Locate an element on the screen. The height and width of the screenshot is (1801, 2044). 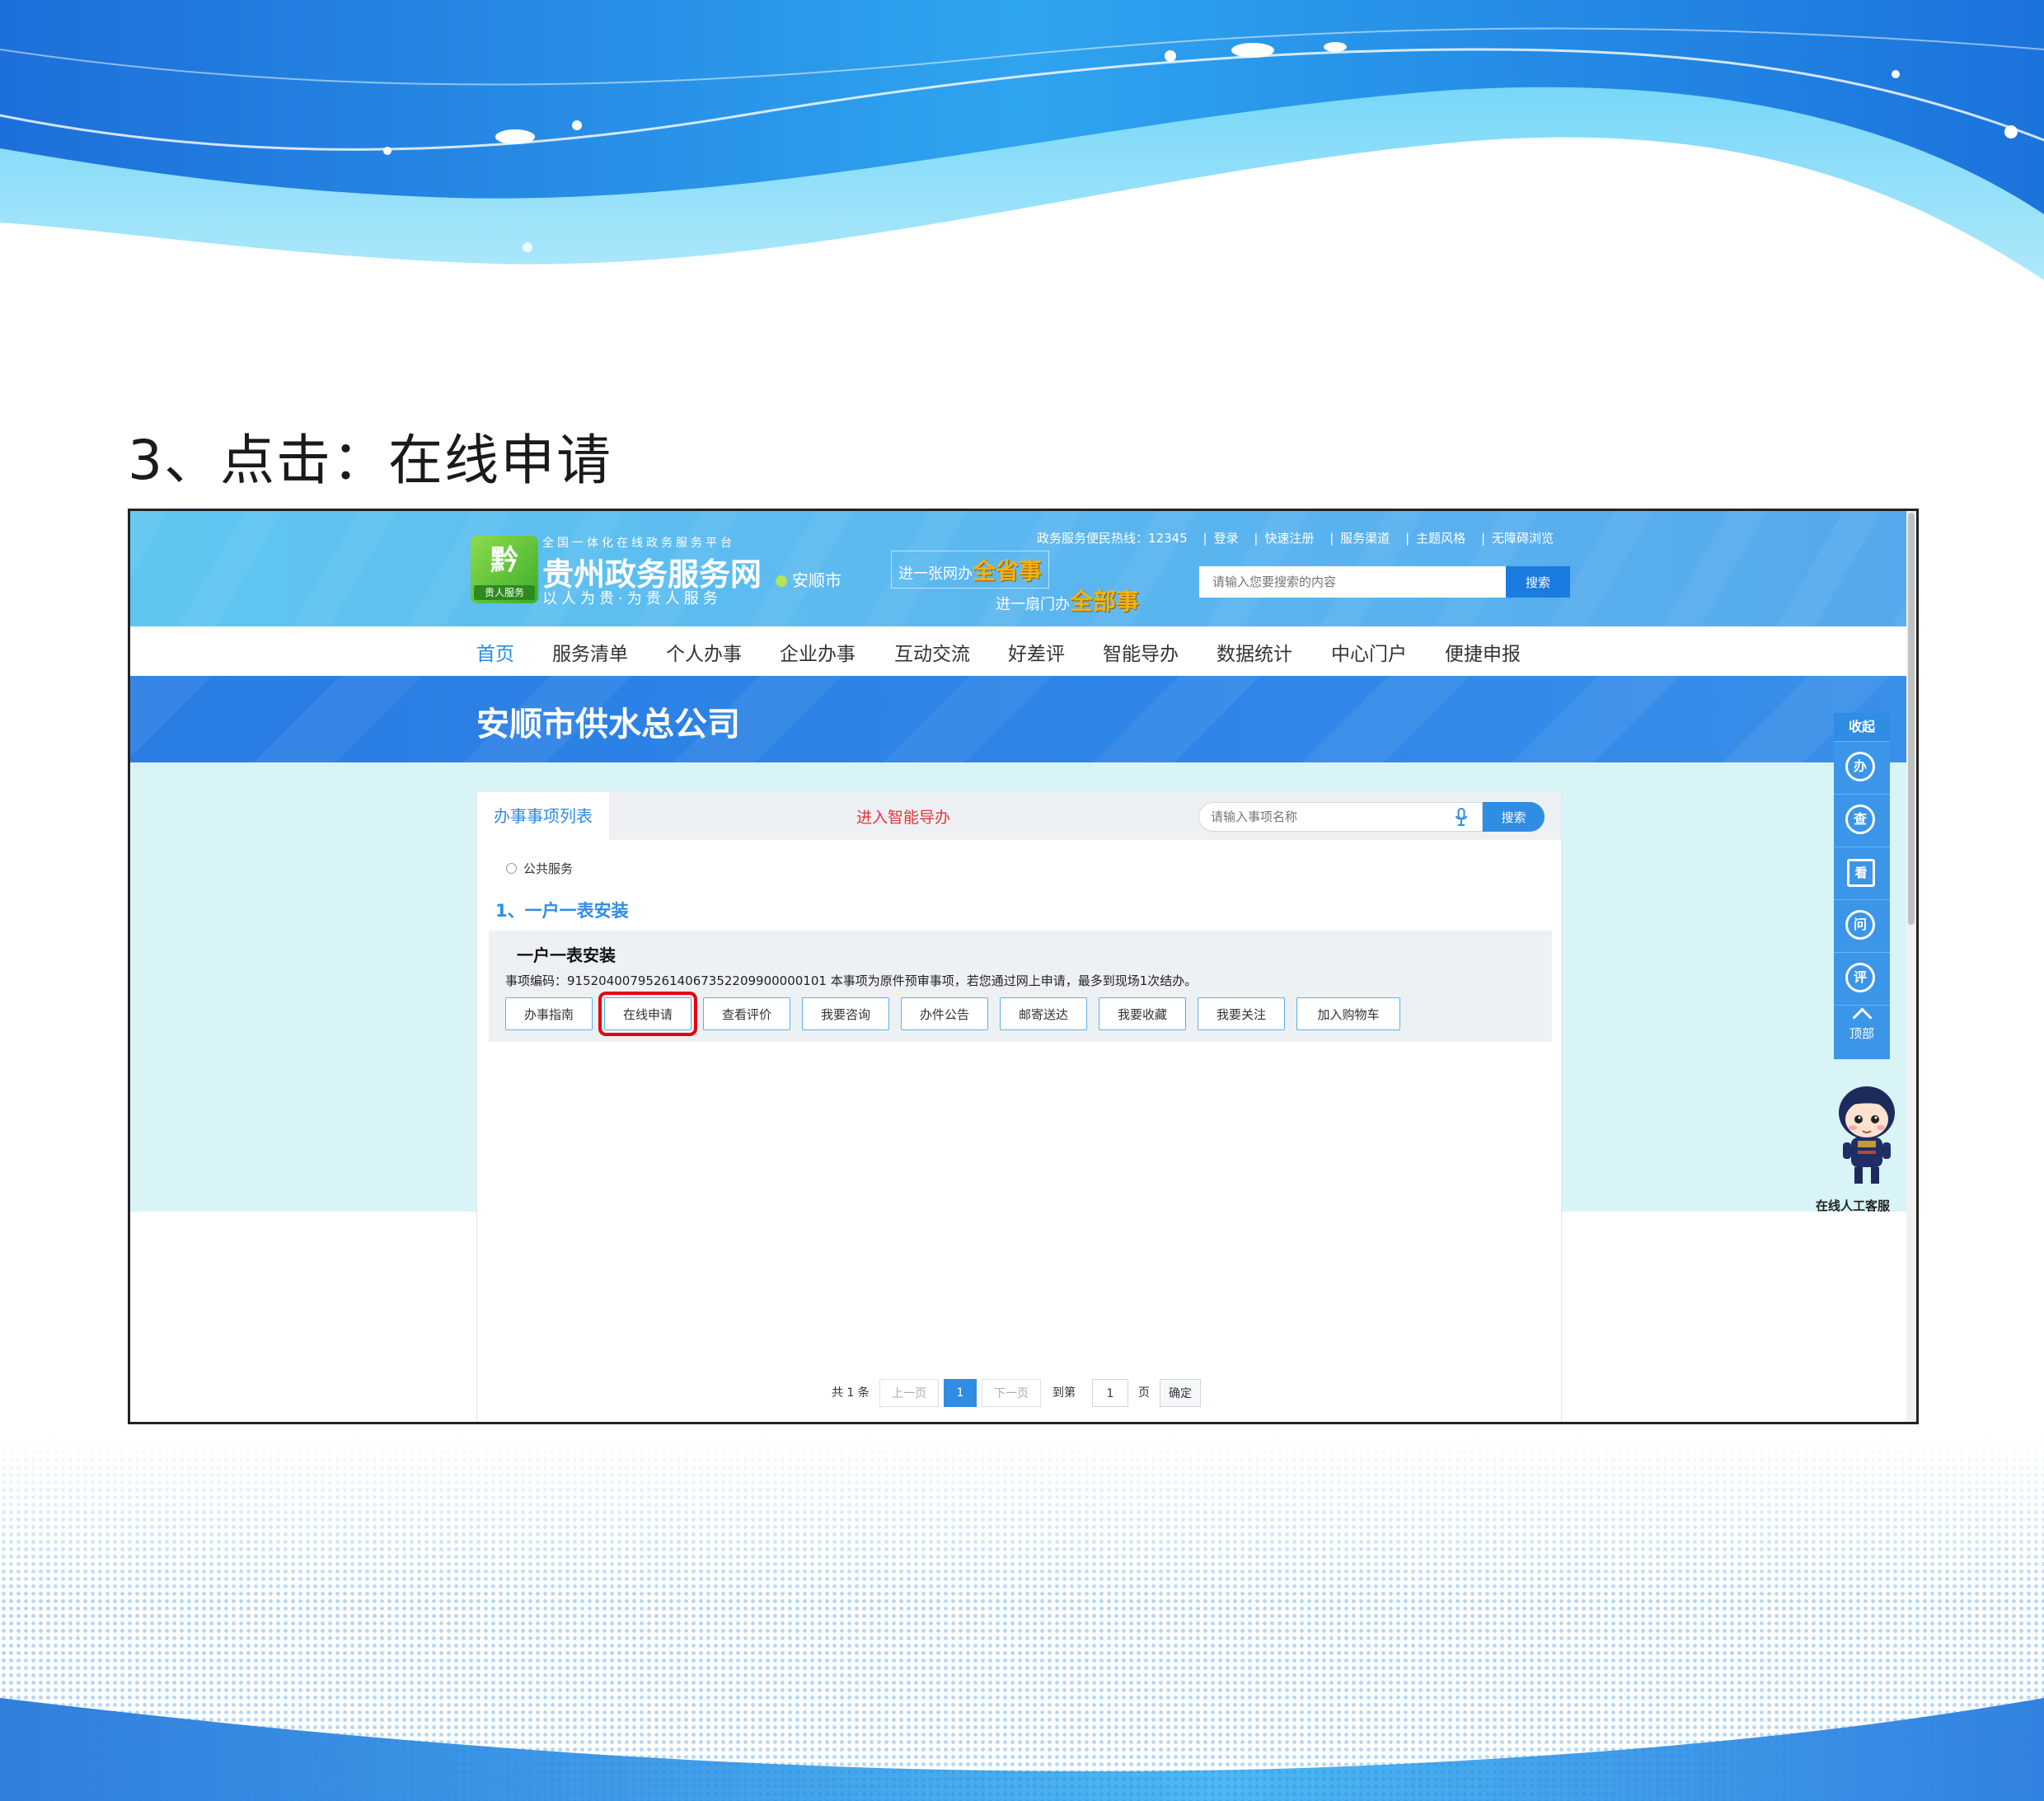
link-accessibility: 无障碍浏览 is located at coordinates (1523, 539).